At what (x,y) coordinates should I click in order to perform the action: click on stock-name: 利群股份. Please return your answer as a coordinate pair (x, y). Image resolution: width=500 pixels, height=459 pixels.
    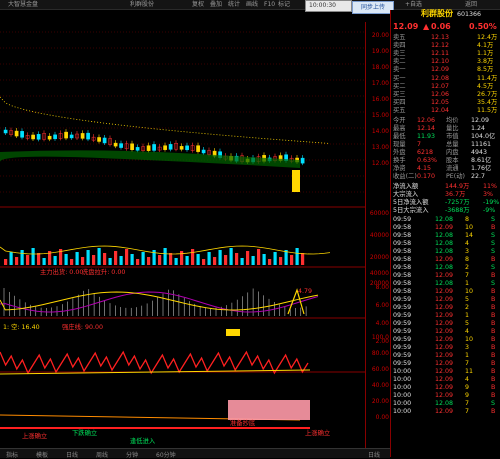
    Looking at the image, I should click on (437, 13).